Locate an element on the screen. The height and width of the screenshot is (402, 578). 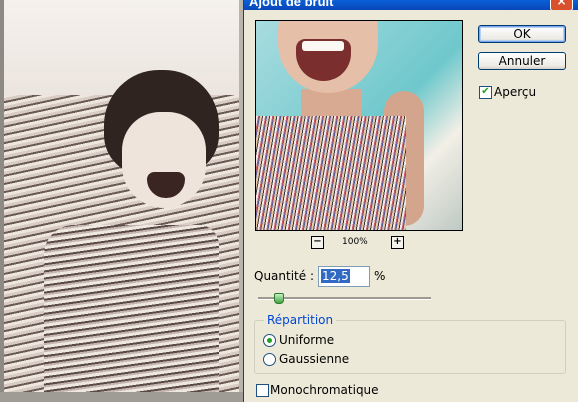
zoom-in-button: + is located at coordinates (397, 242).